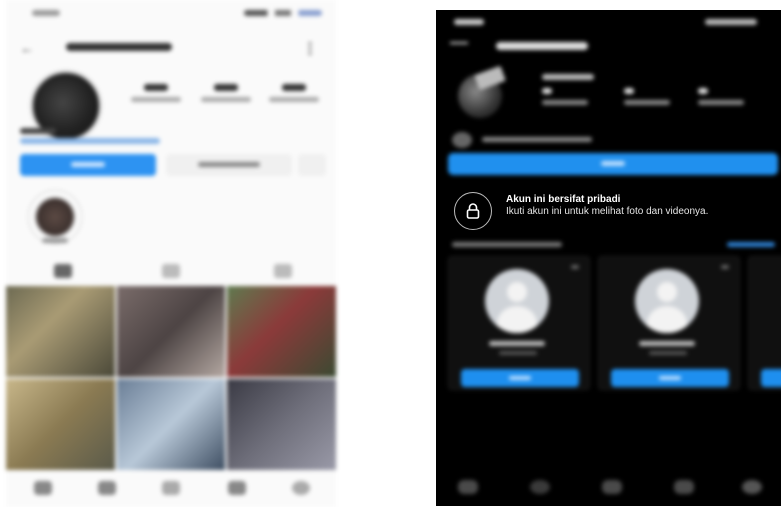 This screenshot has width=781, height=507. Describe the element at coordinates (55, 217) in the screenshot. I see `story-highlight` at that location.